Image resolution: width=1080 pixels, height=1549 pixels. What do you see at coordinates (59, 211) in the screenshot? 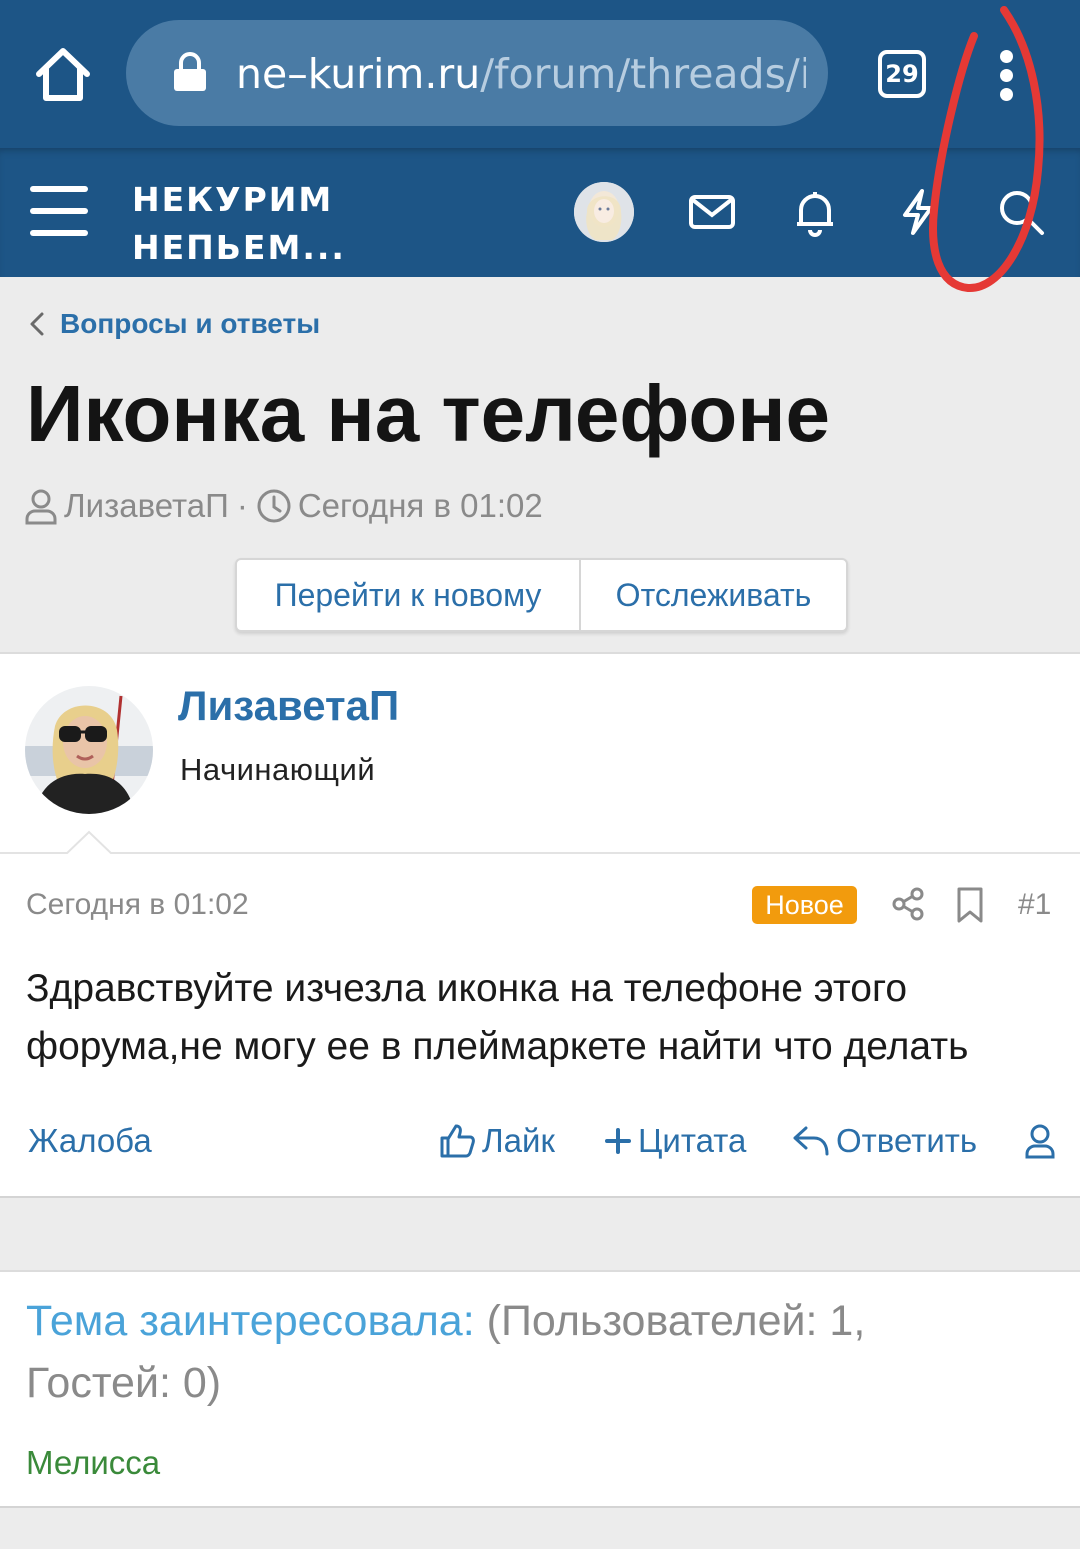
I see `menu-icon` at bounding box center [59, 211].